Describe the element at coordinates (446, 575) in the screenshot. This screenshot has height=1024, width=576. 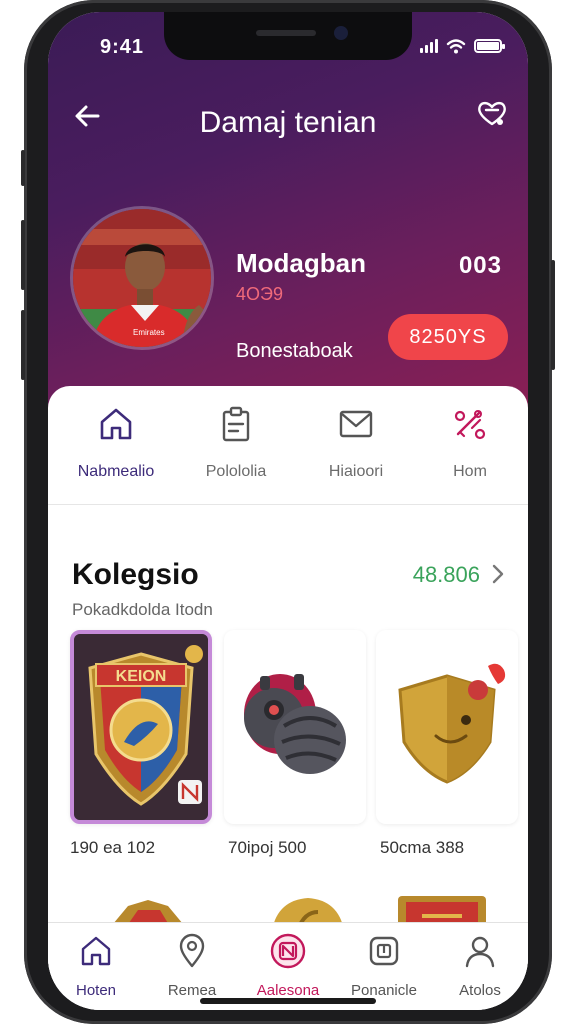
I see `section-value: 48.806` at that location.